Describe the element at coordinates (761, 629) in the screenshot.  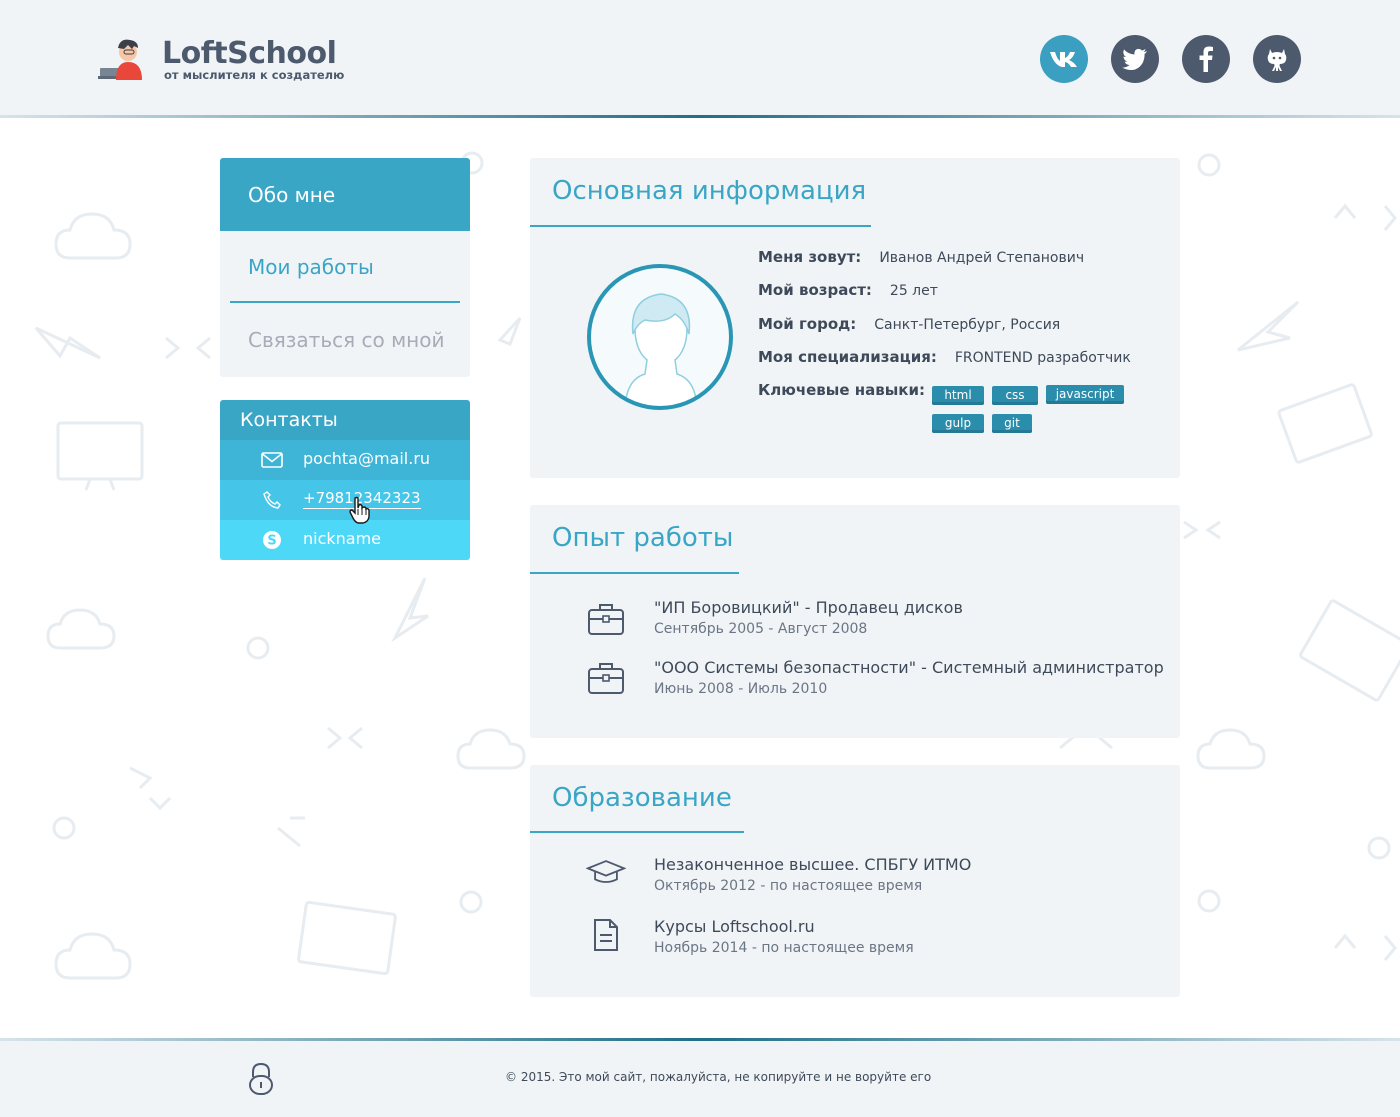
I see `experience-dates: Сентябрь 2005 - Август 2008` at that location.